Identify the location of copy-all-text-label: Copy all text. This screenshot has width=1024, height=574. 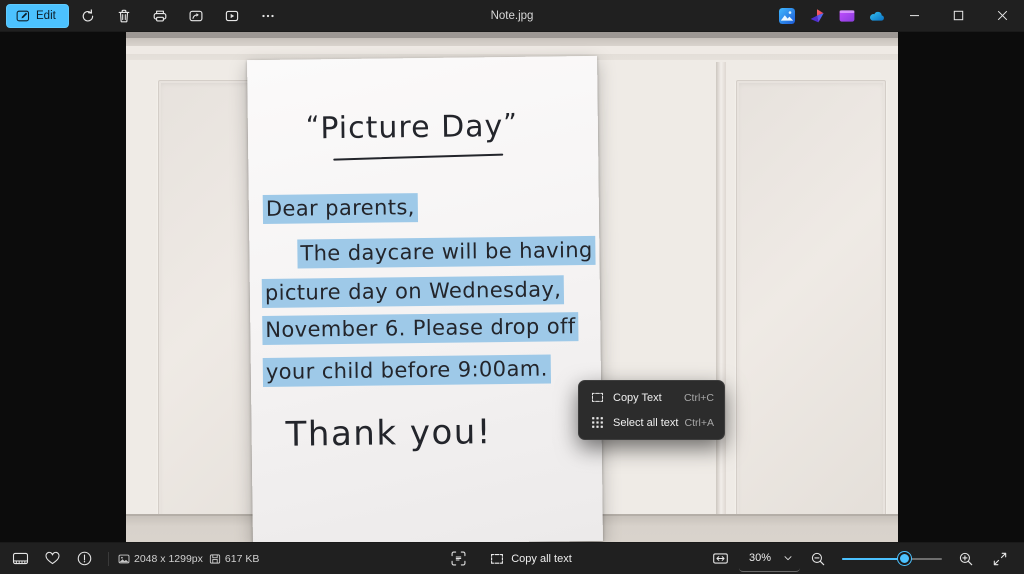
(541, 558).